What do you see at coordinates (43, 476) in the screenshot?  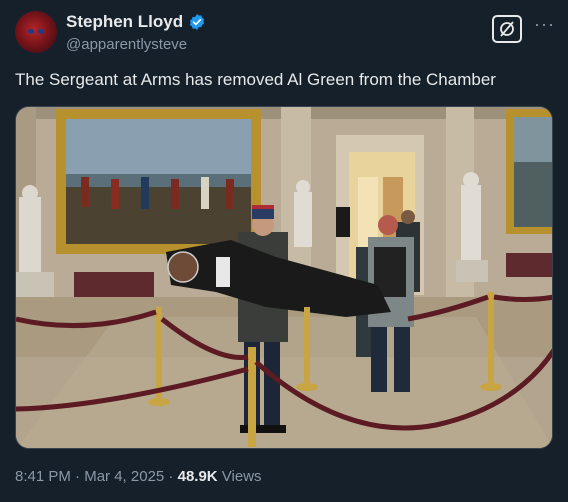 I see `tweet-time: 8:41 PM` at bounding box center [43, 476].